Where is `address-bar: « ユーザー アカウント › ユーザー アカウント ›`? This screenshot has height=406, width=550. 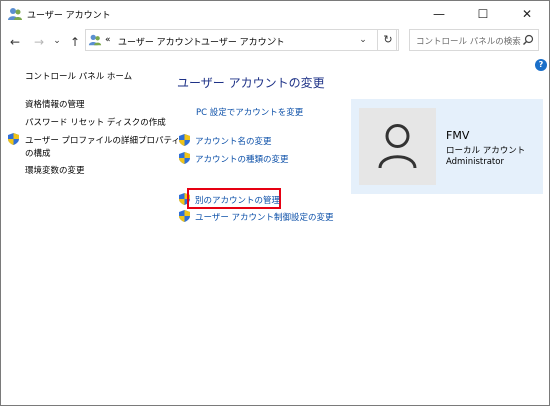
address-bar: « ユーザー アカウント › ユーザー アカウント › is located at coordinates (241, 40).